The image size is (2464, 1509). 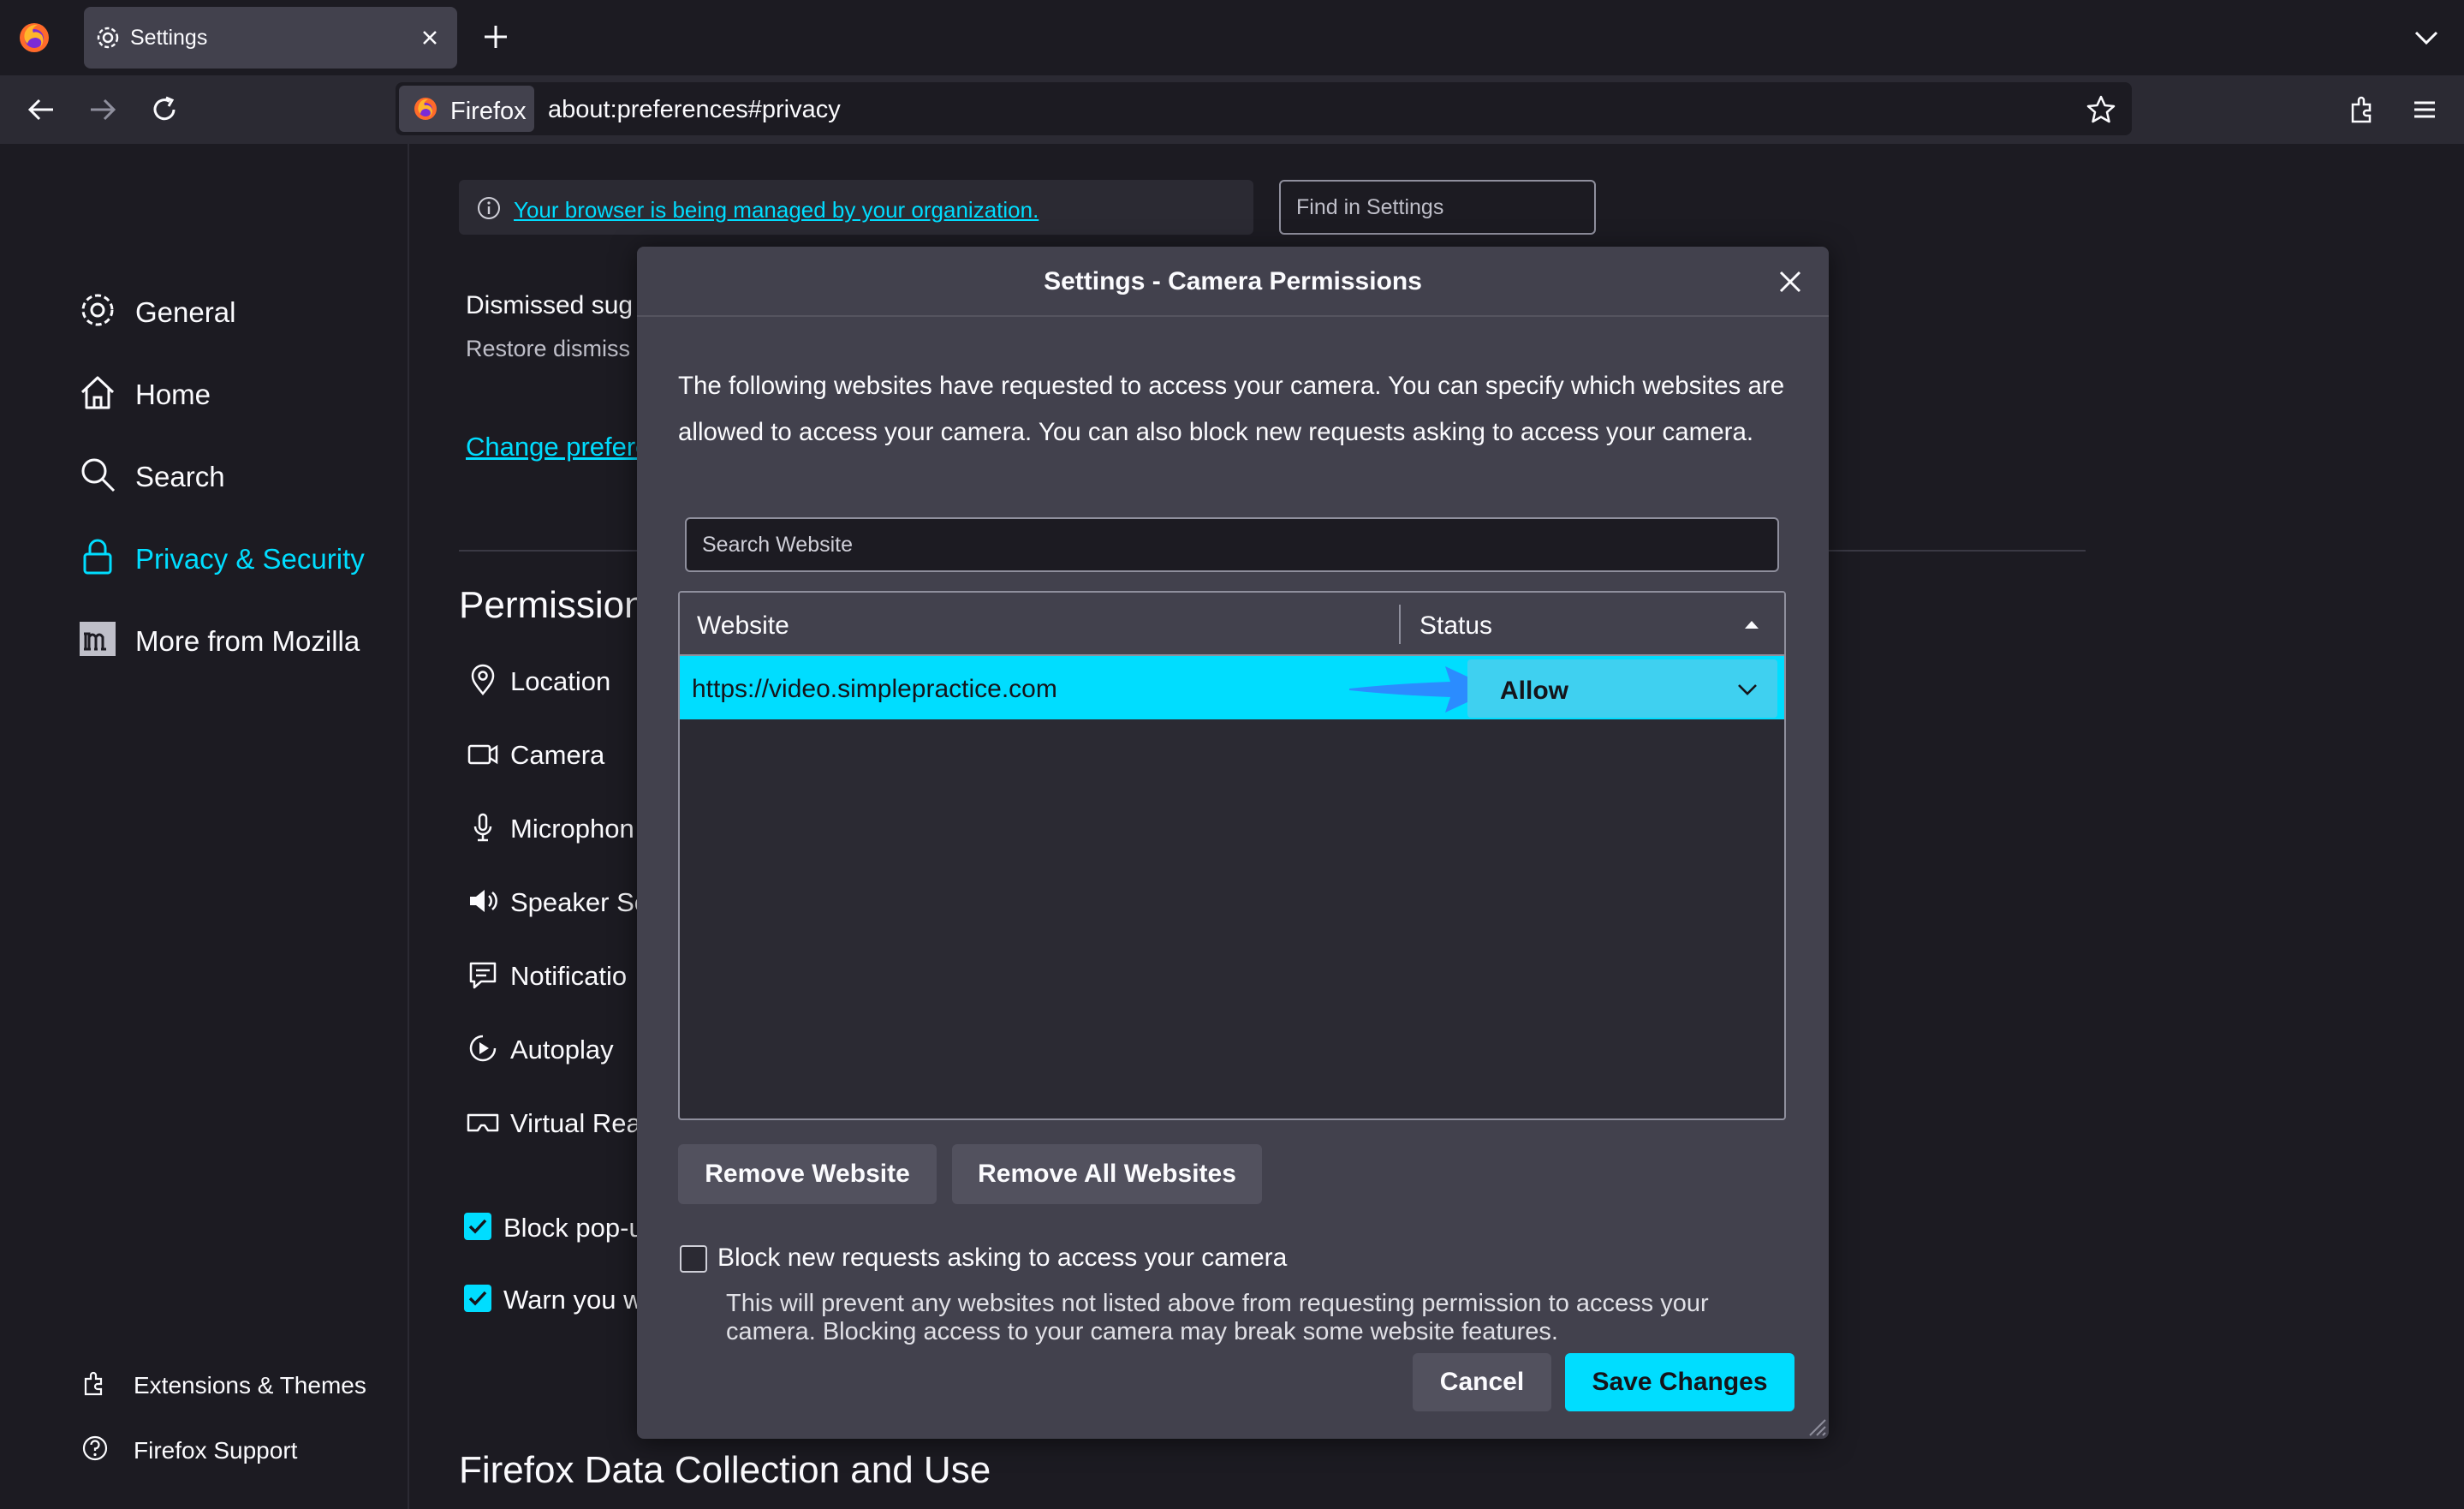 I want to click on dialog-header: Settings - Camera Permissions, so click(x=1233, y=282).